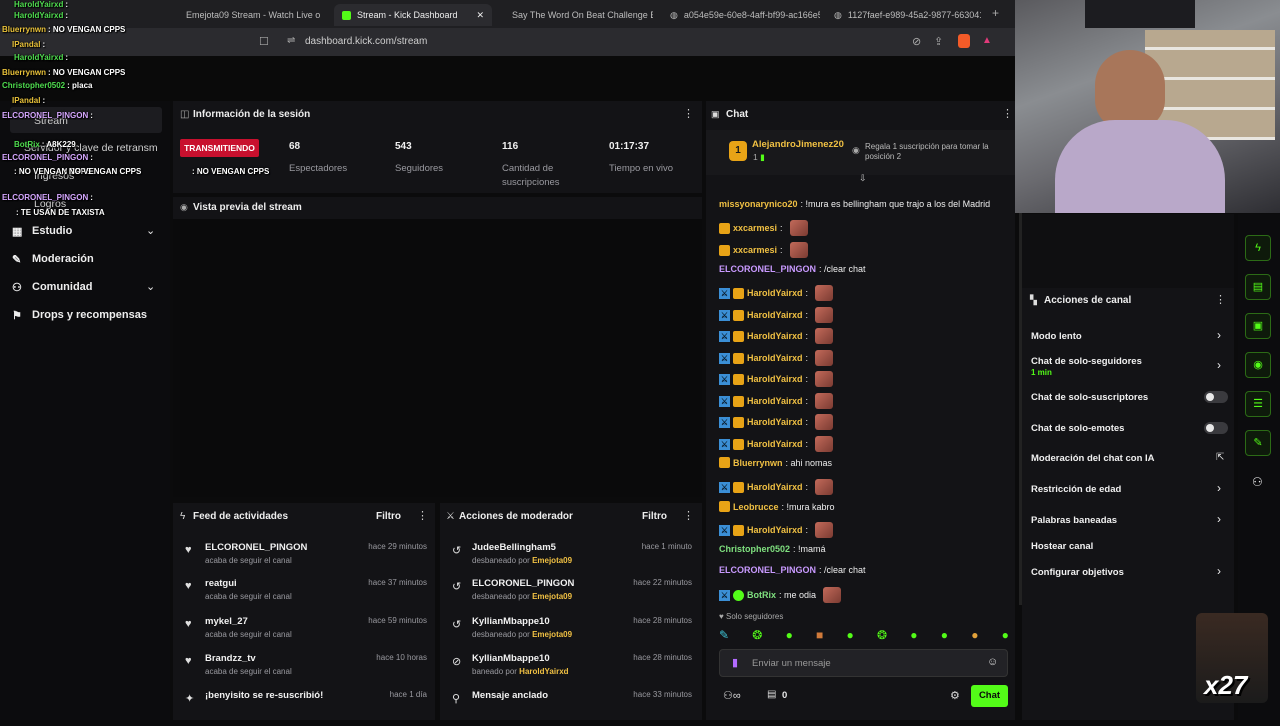  What do you see at coordinates (1216, 397) in the screenshot?
I see `subscribers-only-toggle` at bounding box center [1216, 397].